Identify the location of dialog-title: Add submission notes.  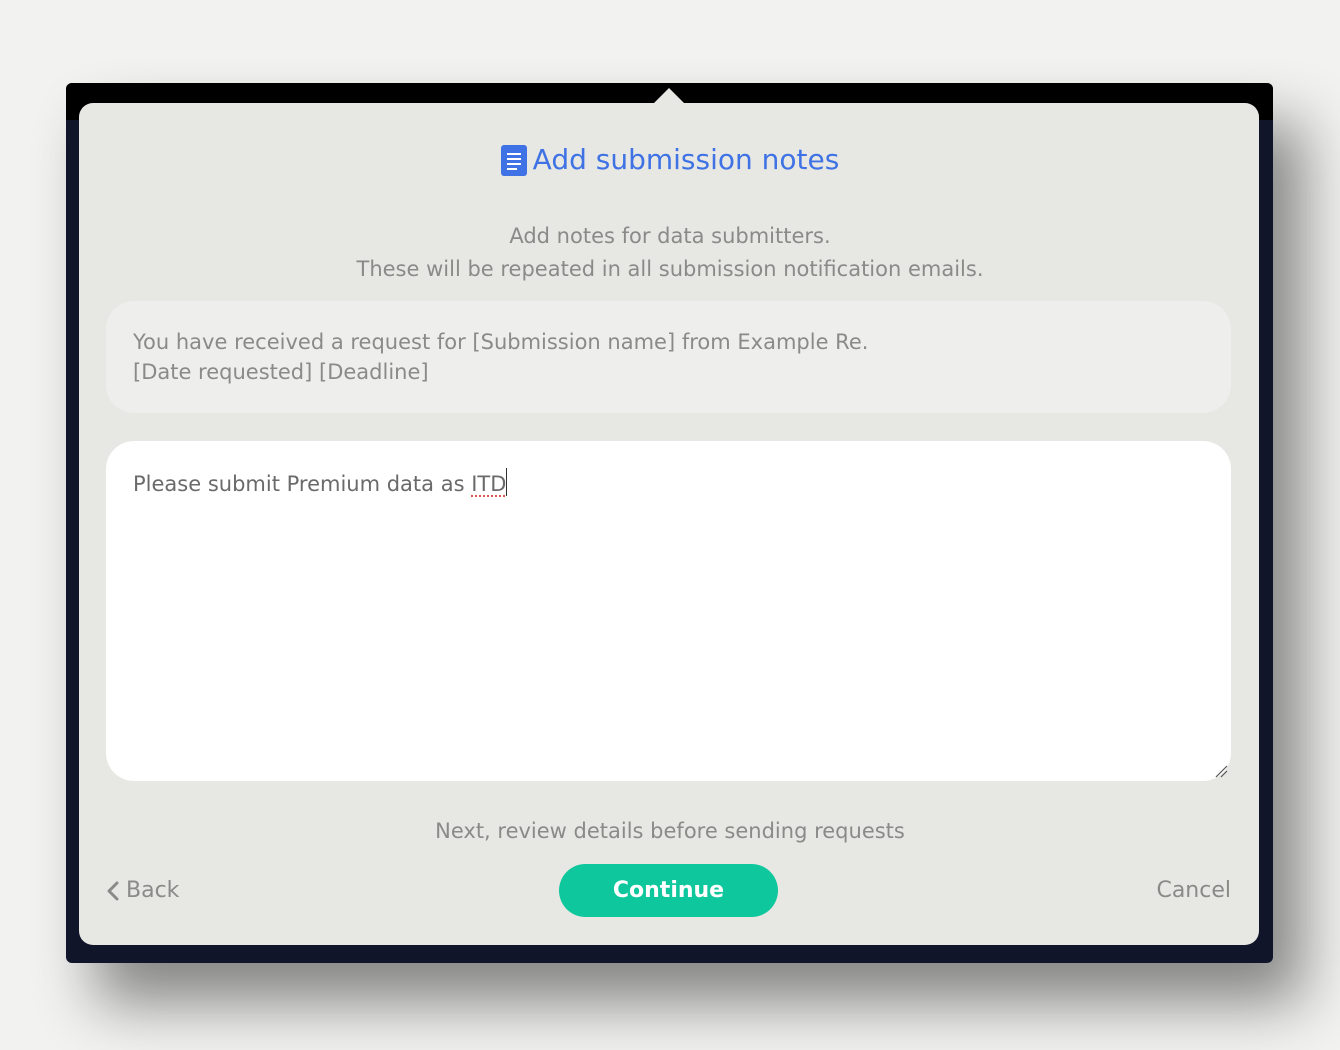
(686, 159).